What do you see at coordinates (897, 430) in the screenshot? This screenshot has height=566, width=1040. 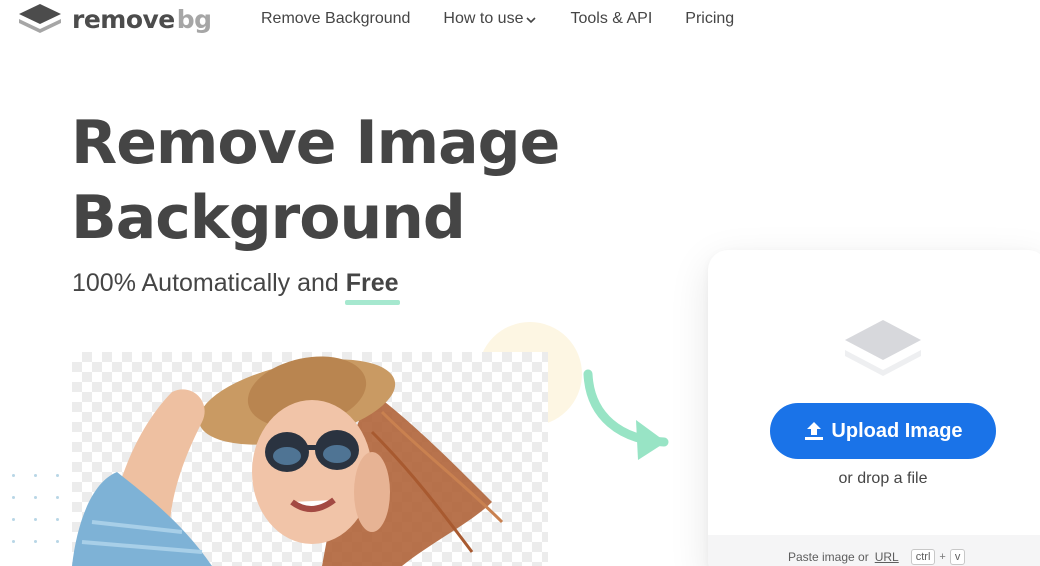 I see `upload-button-label: Upload Image` at bounding box center [897, 430].